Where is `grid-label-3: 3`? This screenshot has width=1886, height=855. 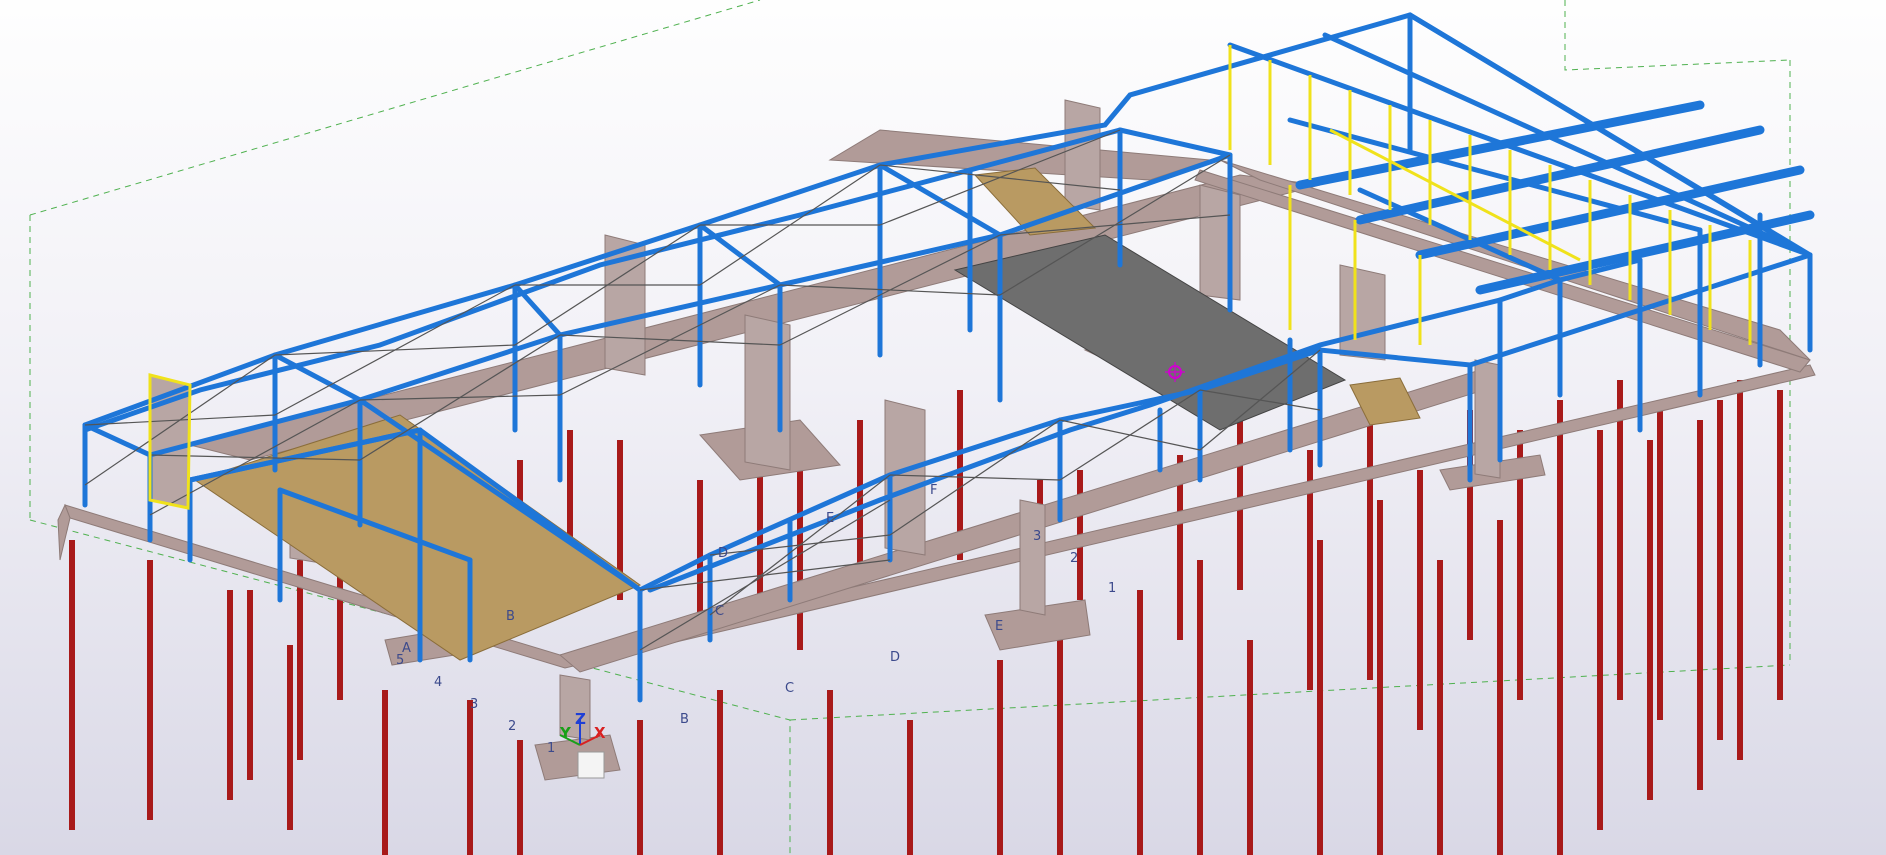
grid-label-3: 3 is located at coordinates (474, 704).